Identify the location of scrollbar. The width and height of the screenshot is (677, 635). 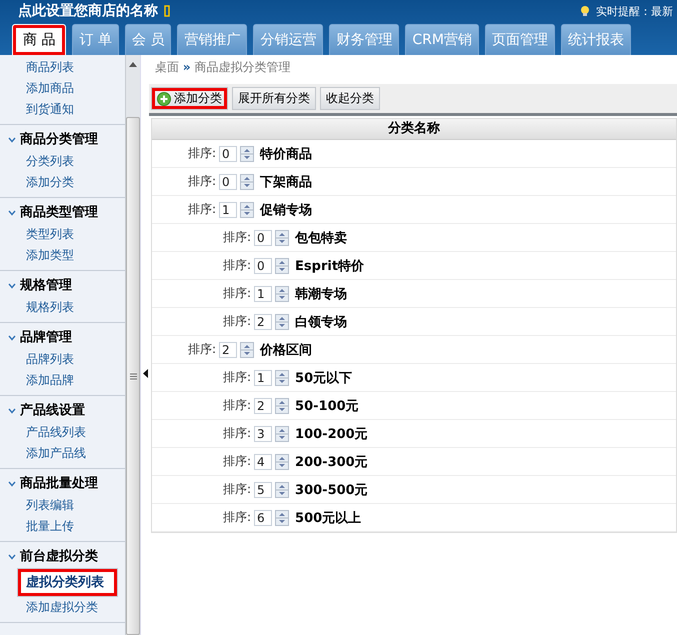
(132, 345).